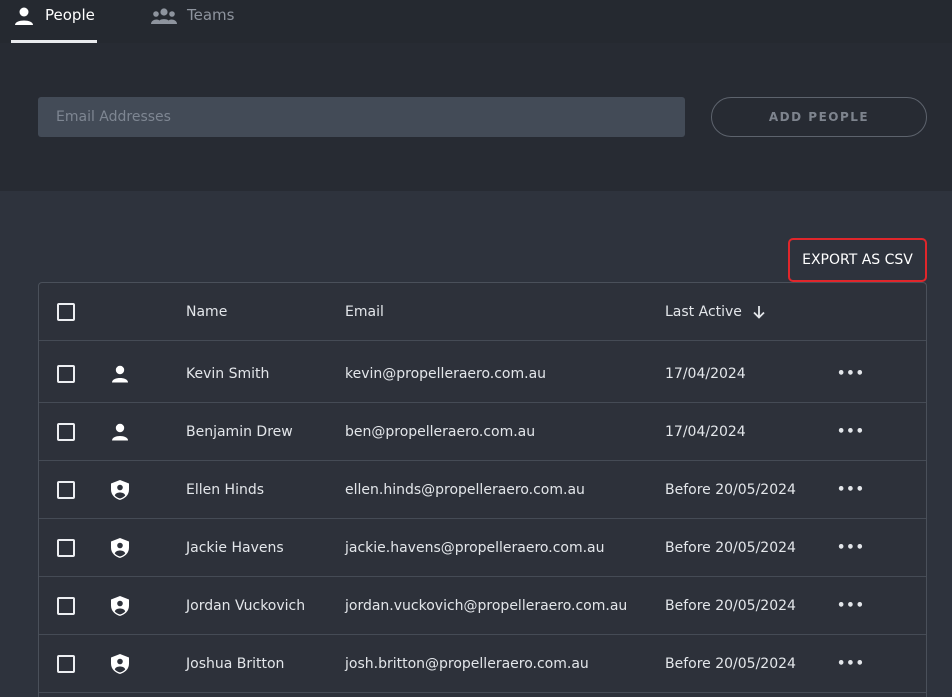 The image size is (952, 697). I want to click on table-header-row: Name Email Last Active, so click(482, 312).